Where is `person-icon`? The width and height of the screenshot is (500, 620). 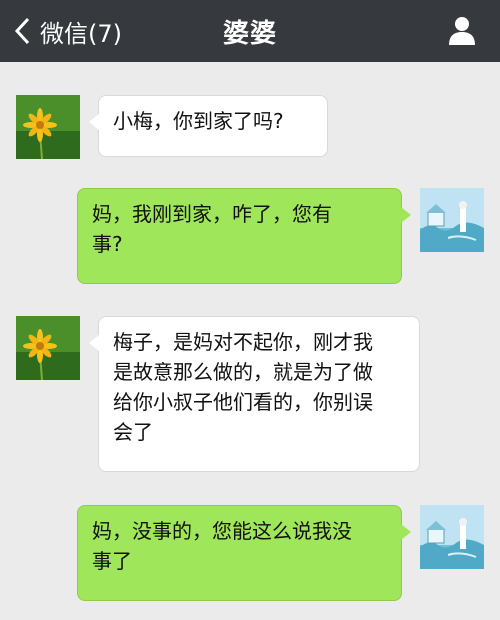 person-icon is located at coordinates (462, 30).